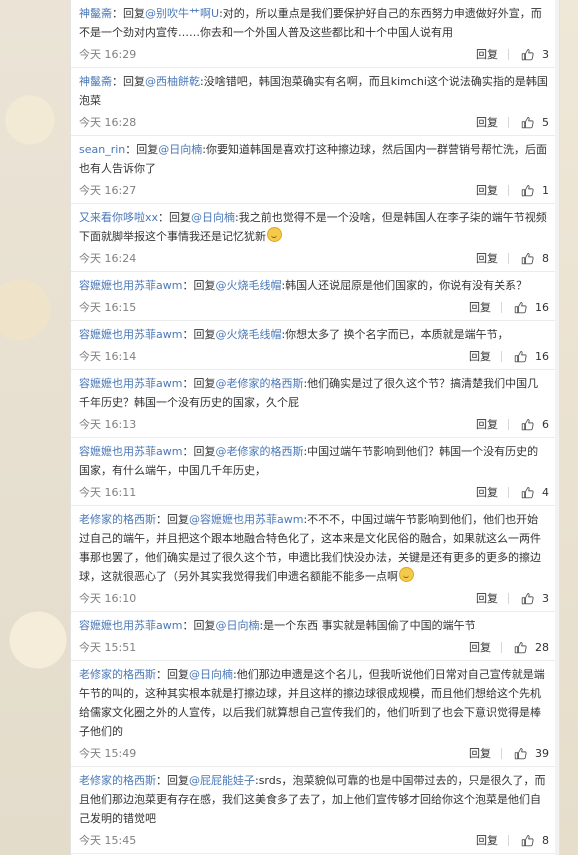 Image resolution: width=578 pixels, height=855 pixels. What do you see at coordinates (118, 217) in the screenshot?
I see `comment-username: 又来看你哆啦xx` at bounding box center [118, 217].